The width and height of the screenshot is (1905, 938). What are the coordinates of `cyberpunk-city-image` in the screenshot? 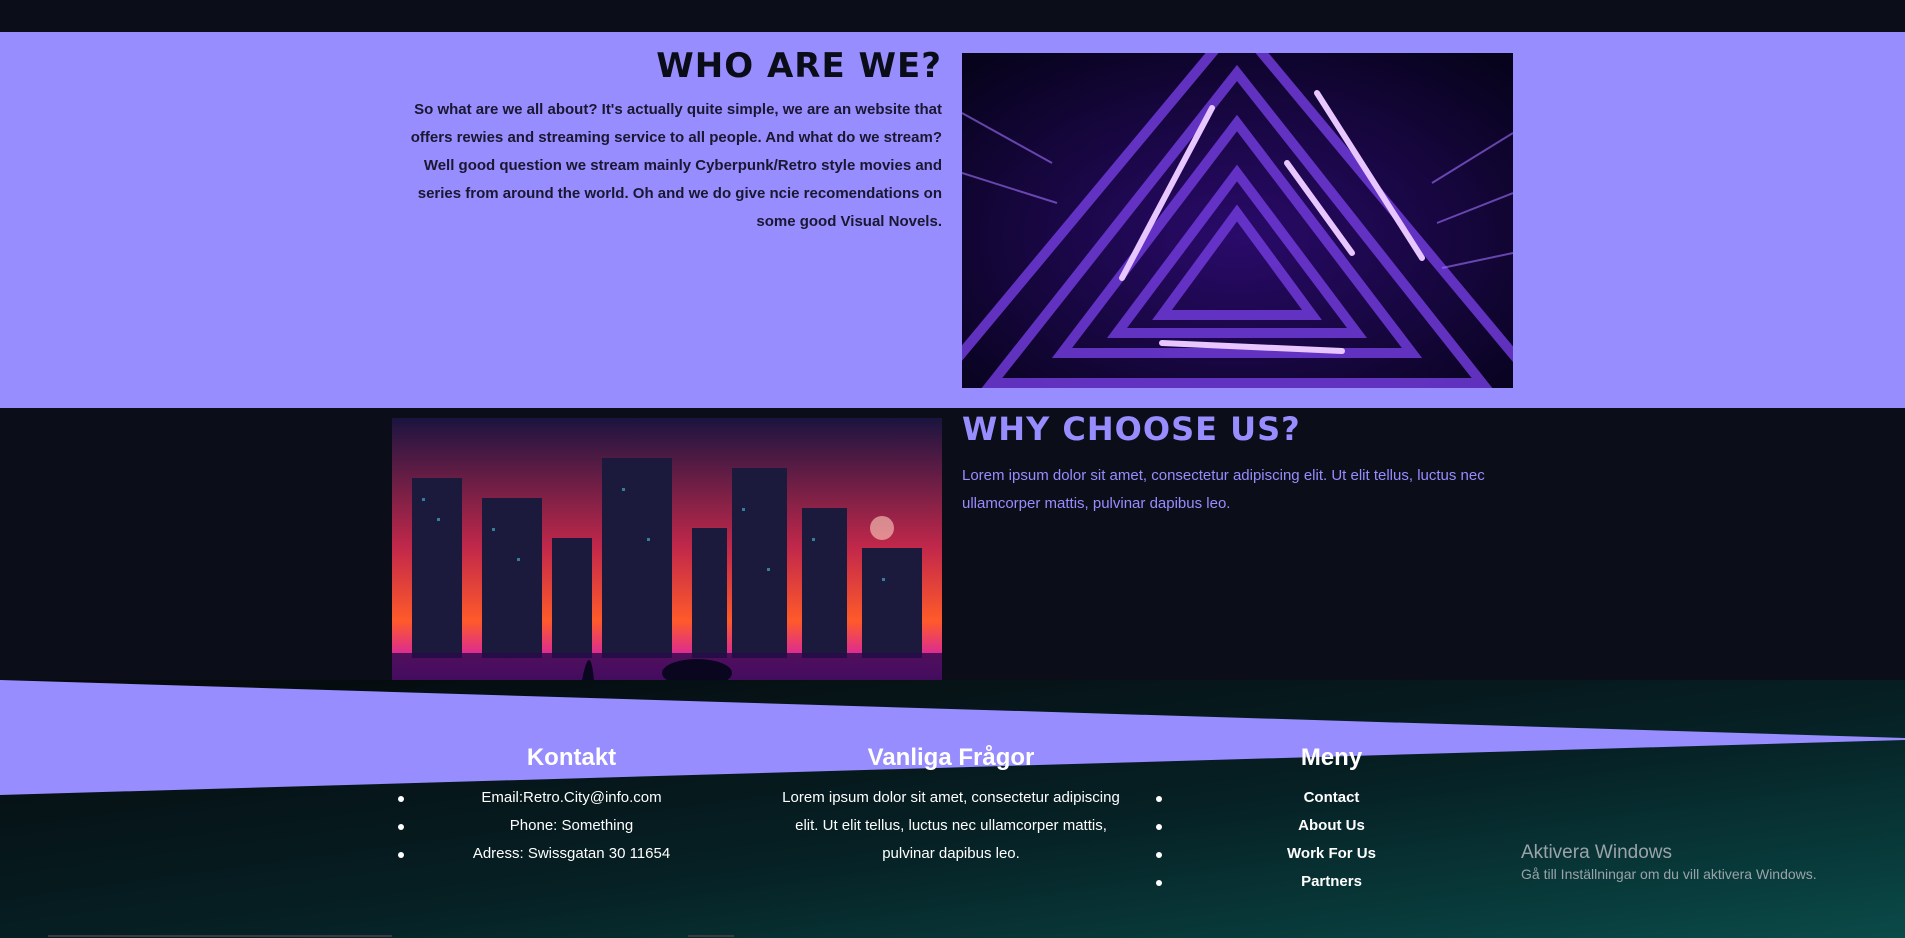 It's located at (667, 563).